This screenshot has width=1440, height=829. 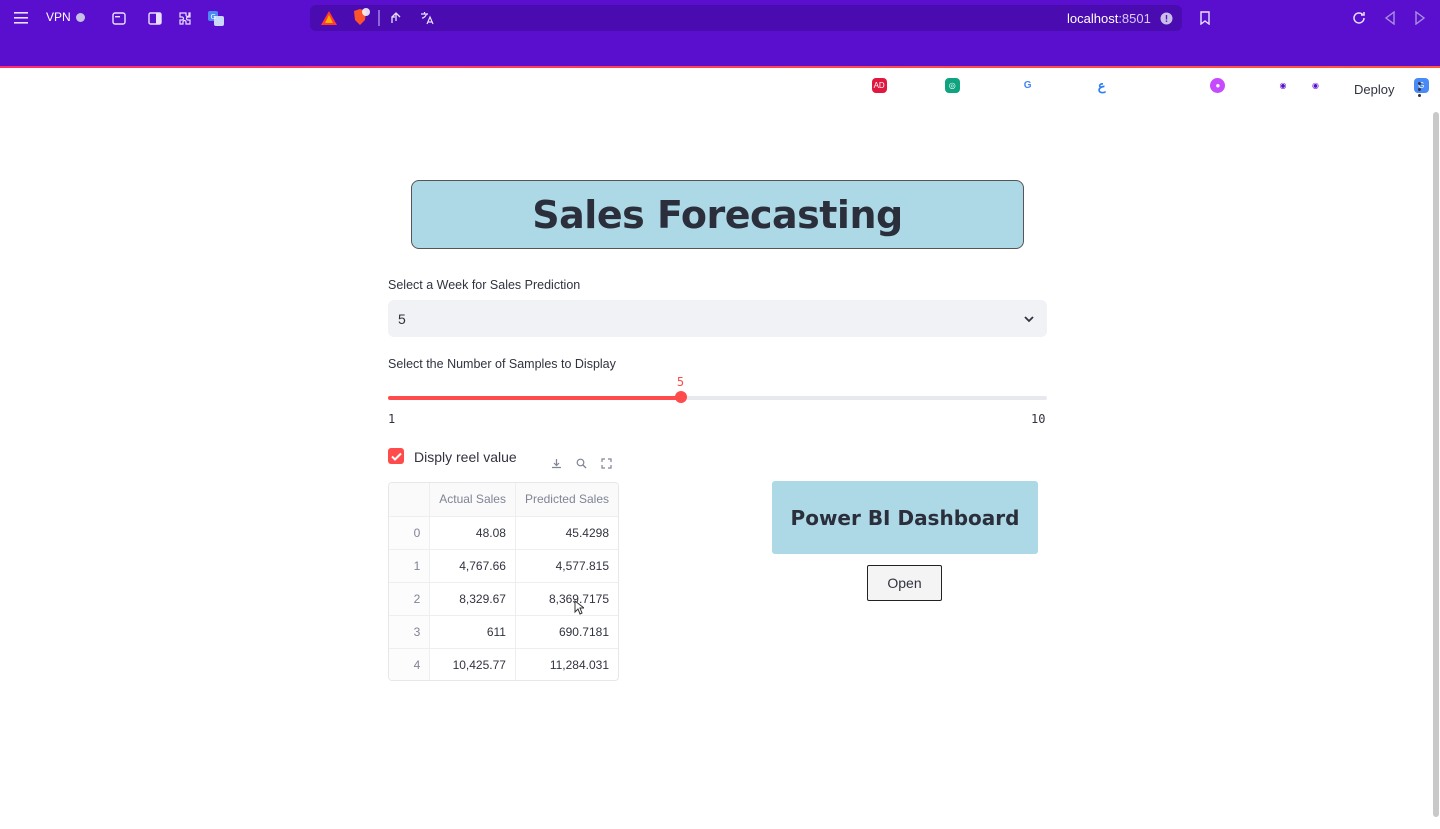 What do you see at coordinates (920, 85) in the screenshot?
I see `bookmark-label: chatgpt` at bounding box center [920, 85].